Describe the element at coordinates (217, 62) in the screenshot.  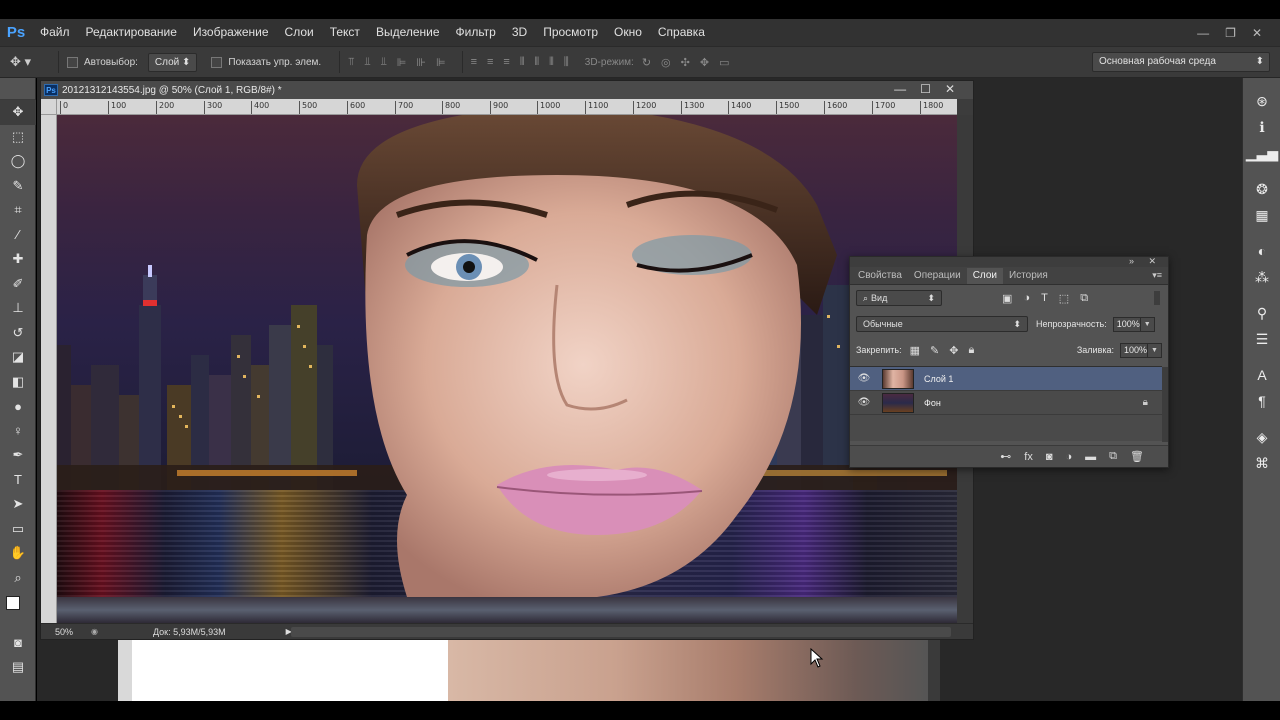
I see `show-transform-checkbox` at that location.